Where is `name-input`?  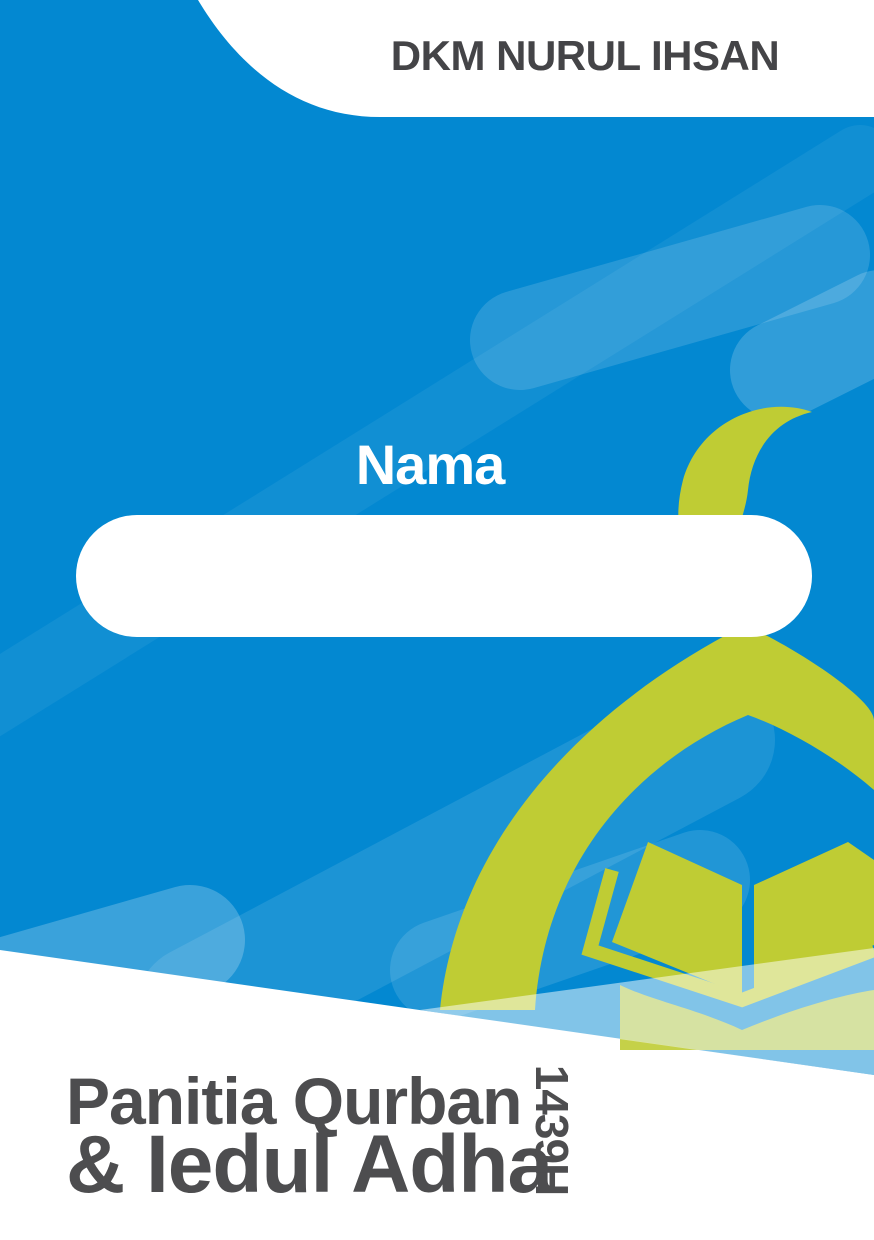 name-input is located at coordinates (444, 576).